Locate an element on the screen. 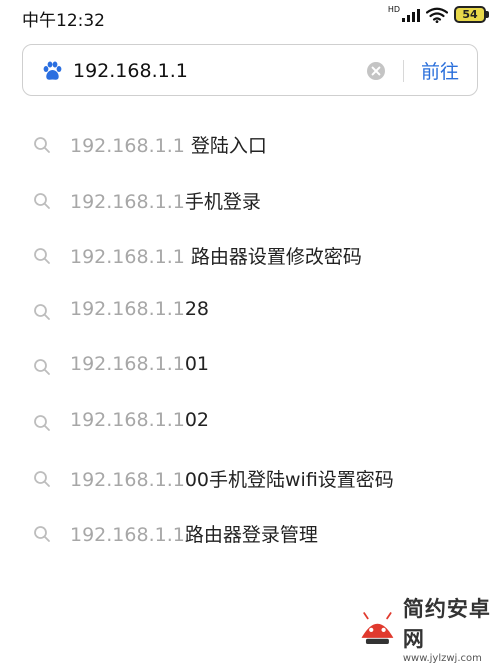 This screenshot has width=500, height=664. search-input is located at coordinates (223, 71).